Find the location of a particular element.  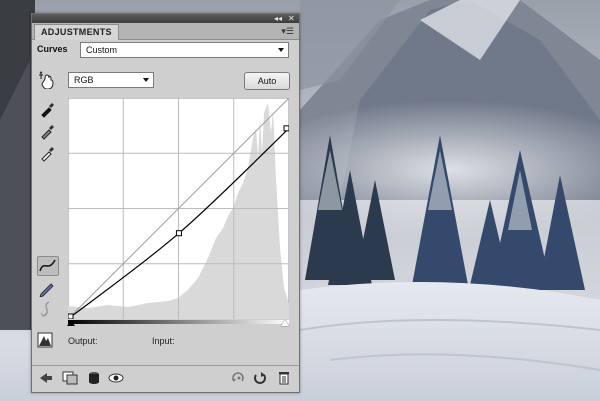

input-label-text: Input: is located at coordinates (163, 341).